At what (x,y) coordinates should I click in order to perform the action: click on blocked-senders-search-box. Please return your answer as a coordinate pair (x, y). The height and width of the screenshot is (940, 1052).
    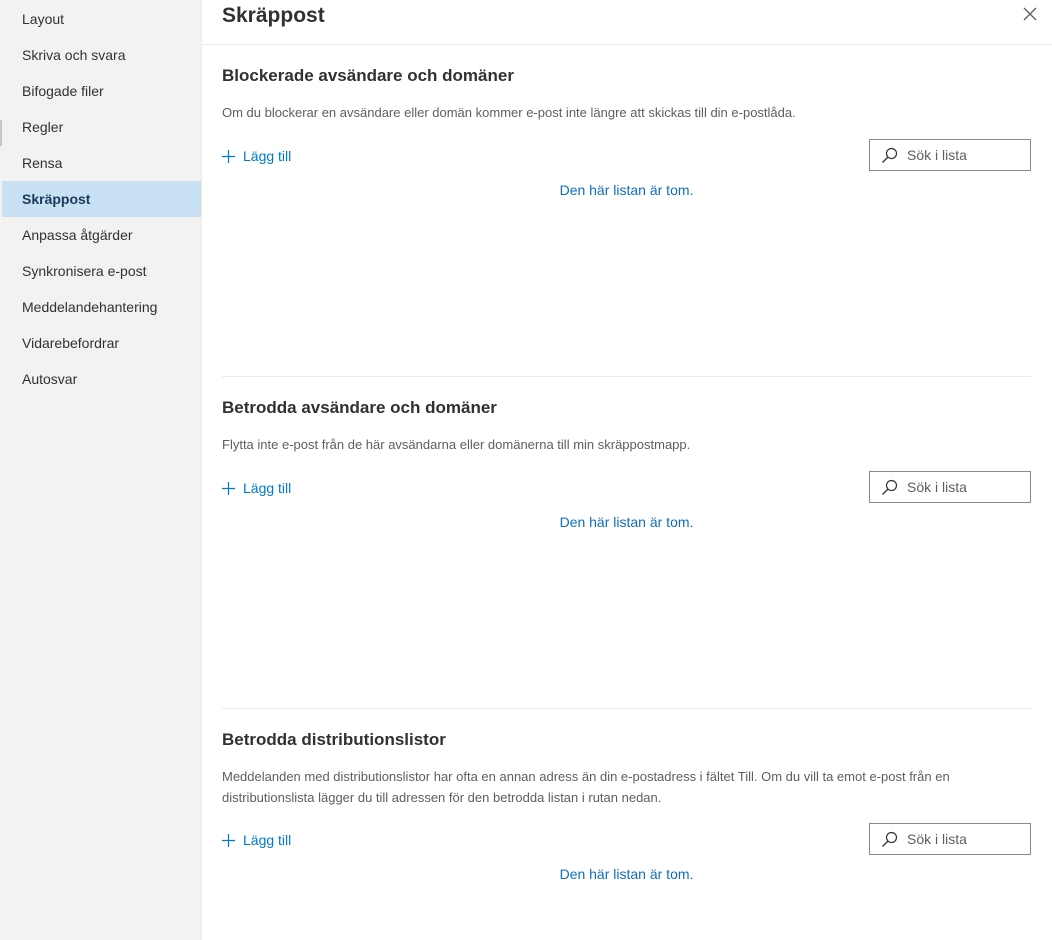
    Looking at the image, I should click on (950, 155).